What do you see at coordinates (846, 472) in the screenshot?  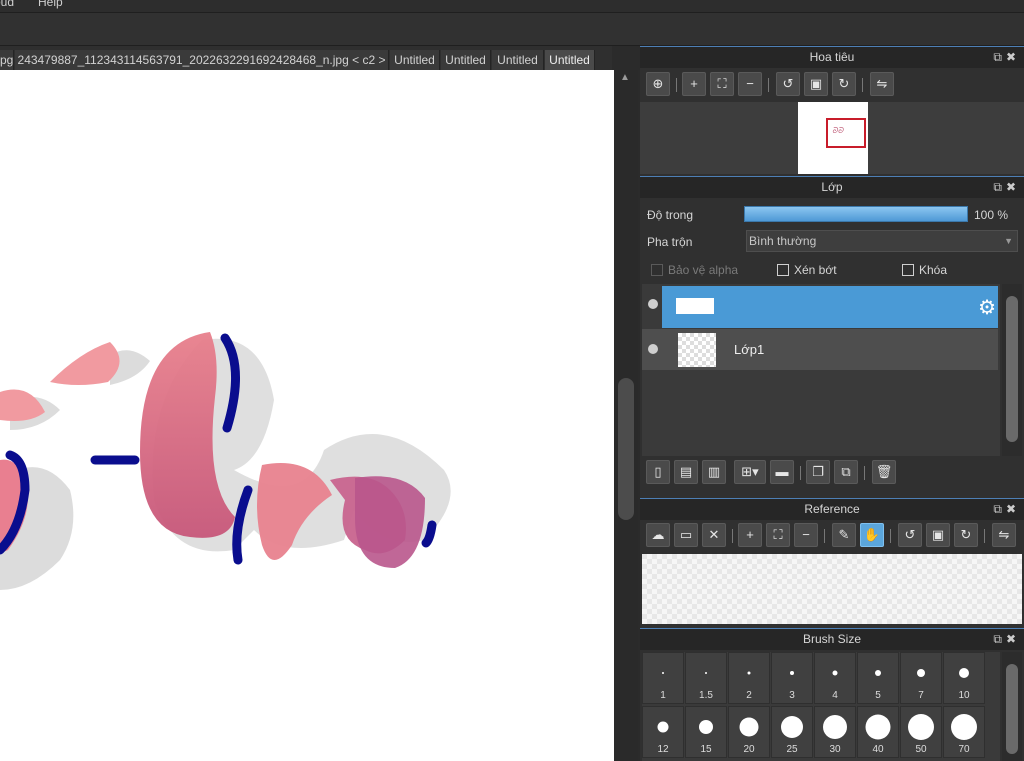 I see `merge-layer-icon: ⧉` at bounding box center [846, 472].